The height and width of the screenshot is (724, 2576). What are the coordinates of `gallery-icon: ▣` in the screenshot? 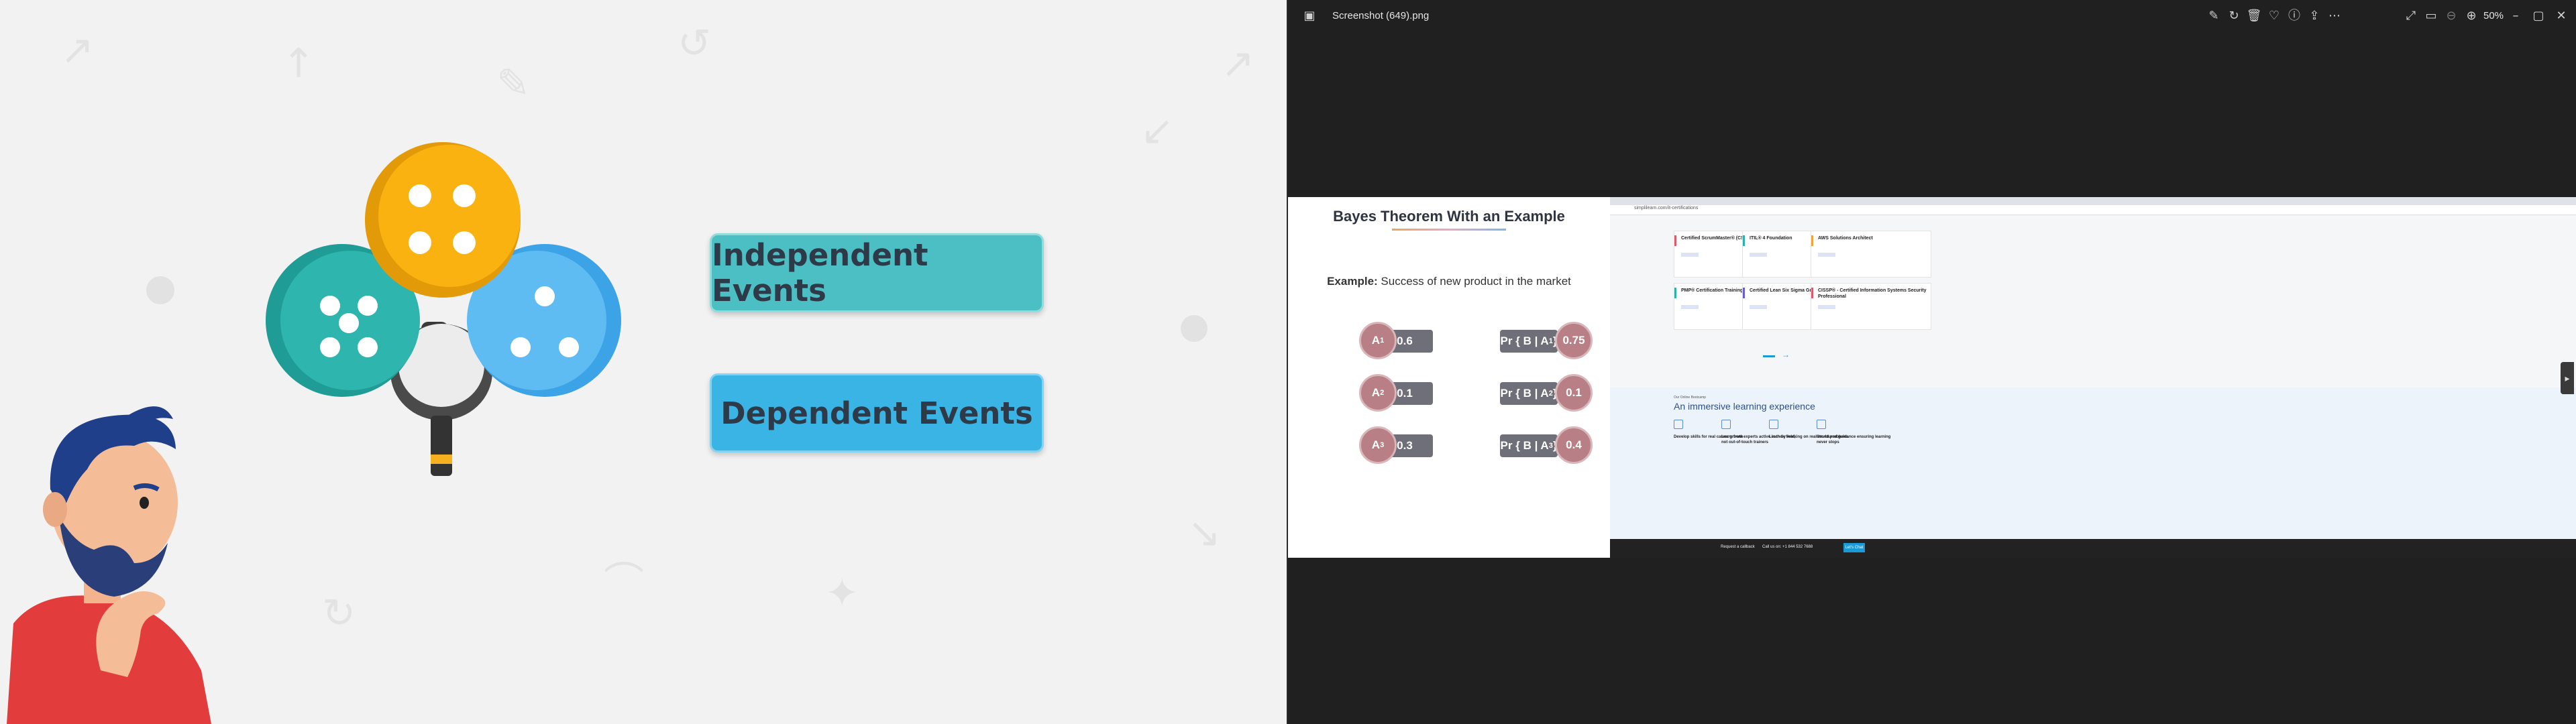 It's located at (1309, 16).